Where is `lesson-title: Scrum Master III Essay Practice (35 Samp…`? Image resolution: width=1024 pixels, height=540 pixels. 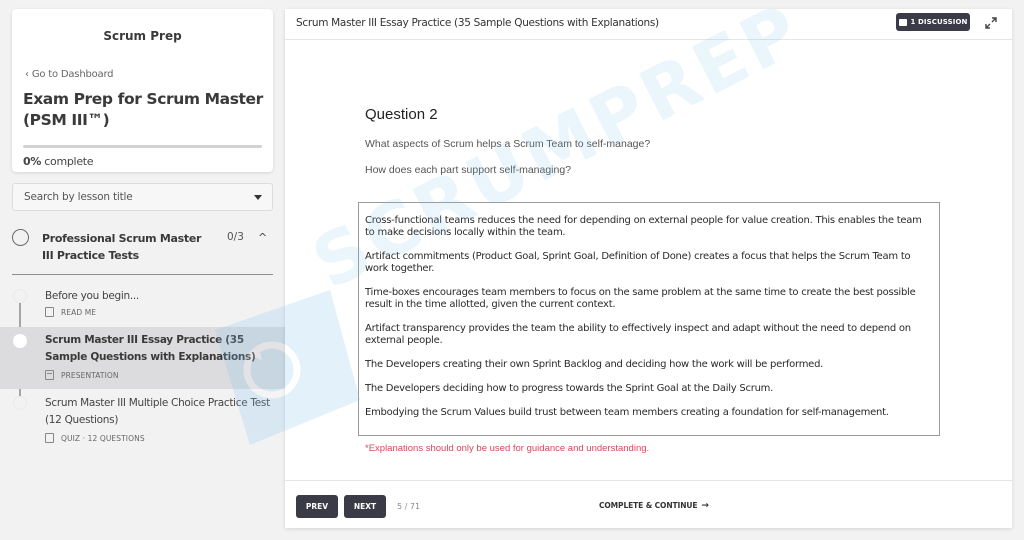
lesson-title: Scrum Master III Essay Practice (35 Samp… is located at coordinates (150, 348).